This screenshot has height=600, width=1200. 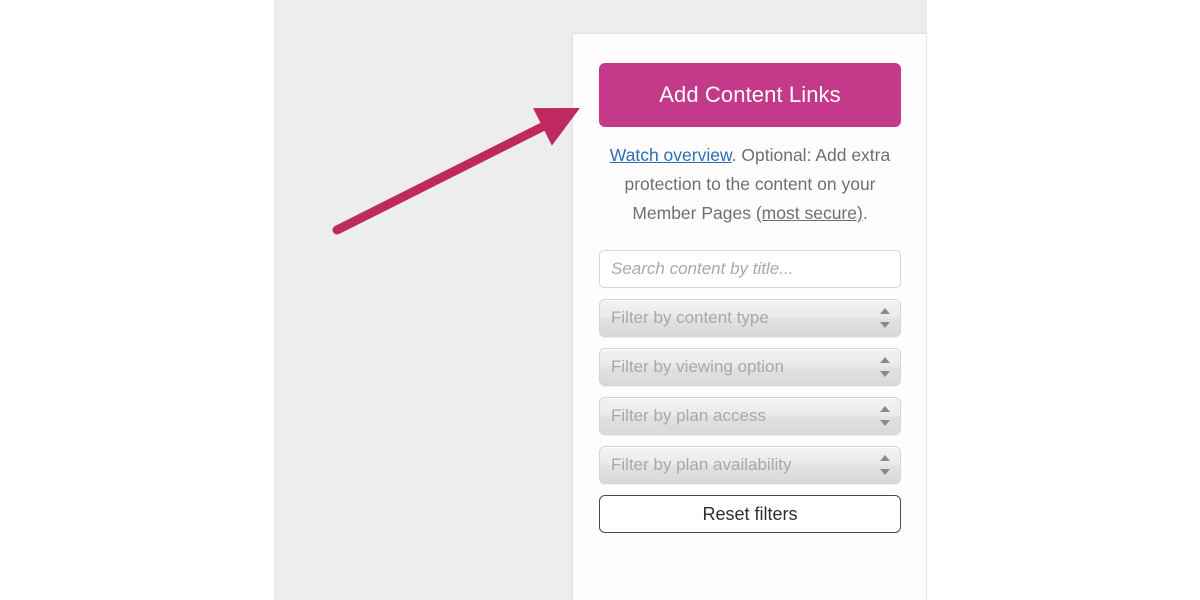 What do you see at coordinates (750, 95) in the screenshot?
I see `add-content-links-button: Add Content Links` at bounding box center [750, 95].